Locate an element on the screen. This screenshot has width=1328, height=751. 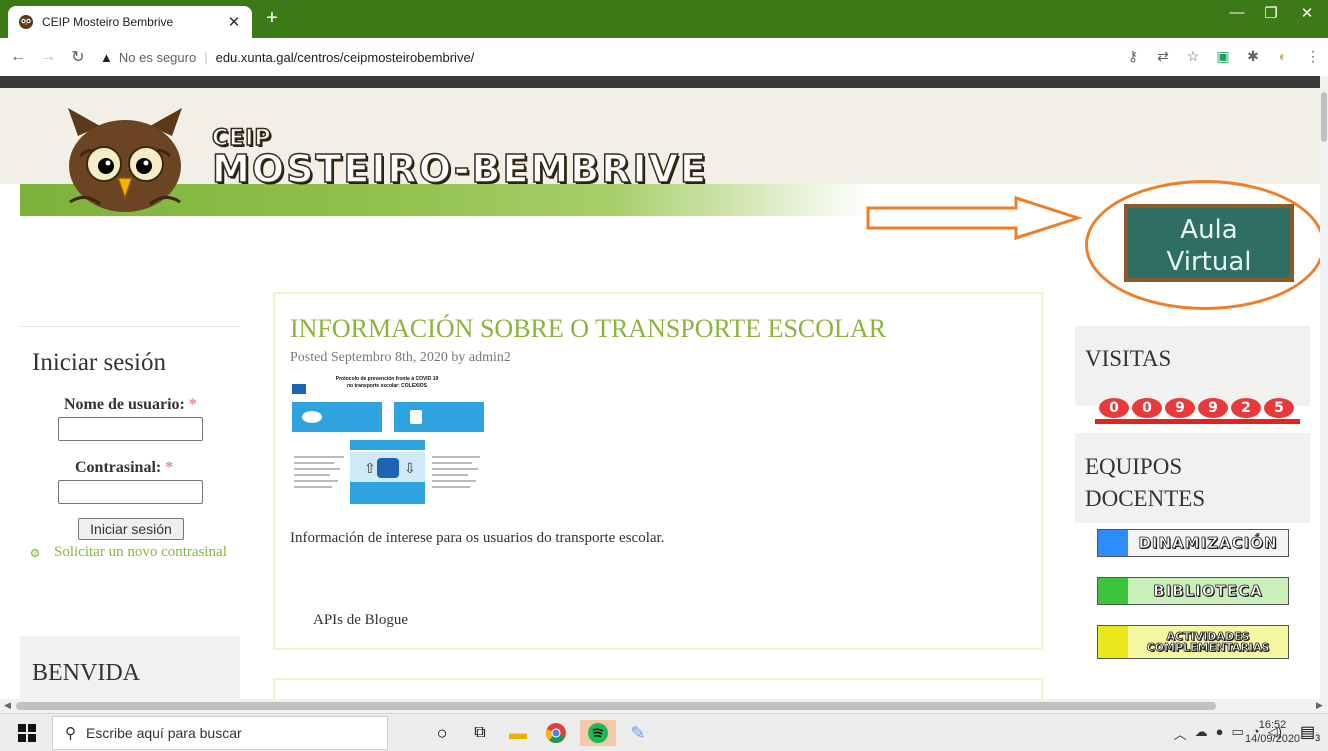
file-explorer-icon: ▬ is located at coordinates (518, 733).